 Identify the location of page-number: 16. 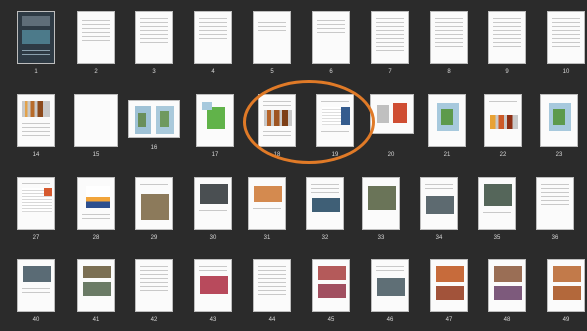
(154, 148).